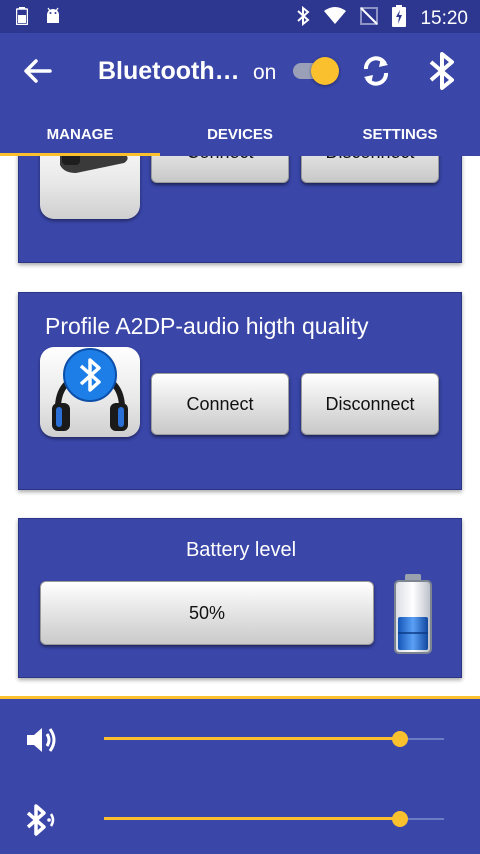 Image resolution: width=480 pixels, height=854 pixels. What do you see at coordinates (399, 18) in the screenshot?
I see `charging-battery-icon` at bounding box center [399, 18].